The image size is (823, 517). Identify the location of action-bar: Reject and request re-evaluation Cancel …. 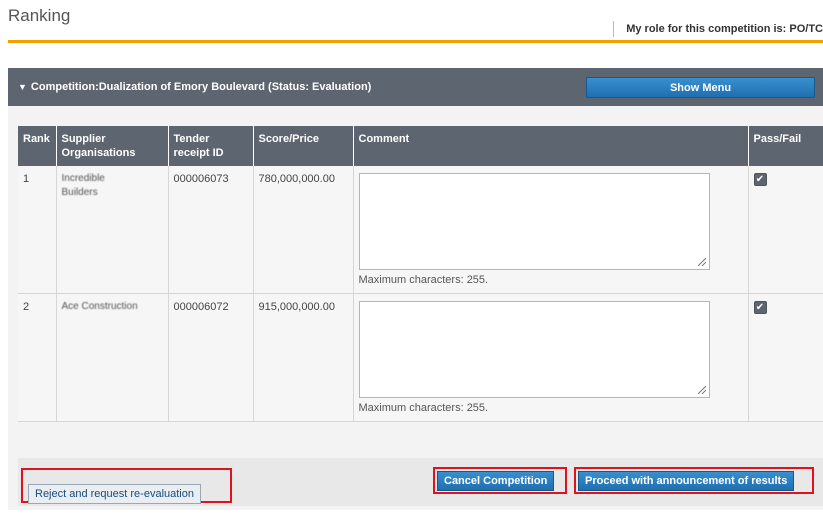
(420, 482).